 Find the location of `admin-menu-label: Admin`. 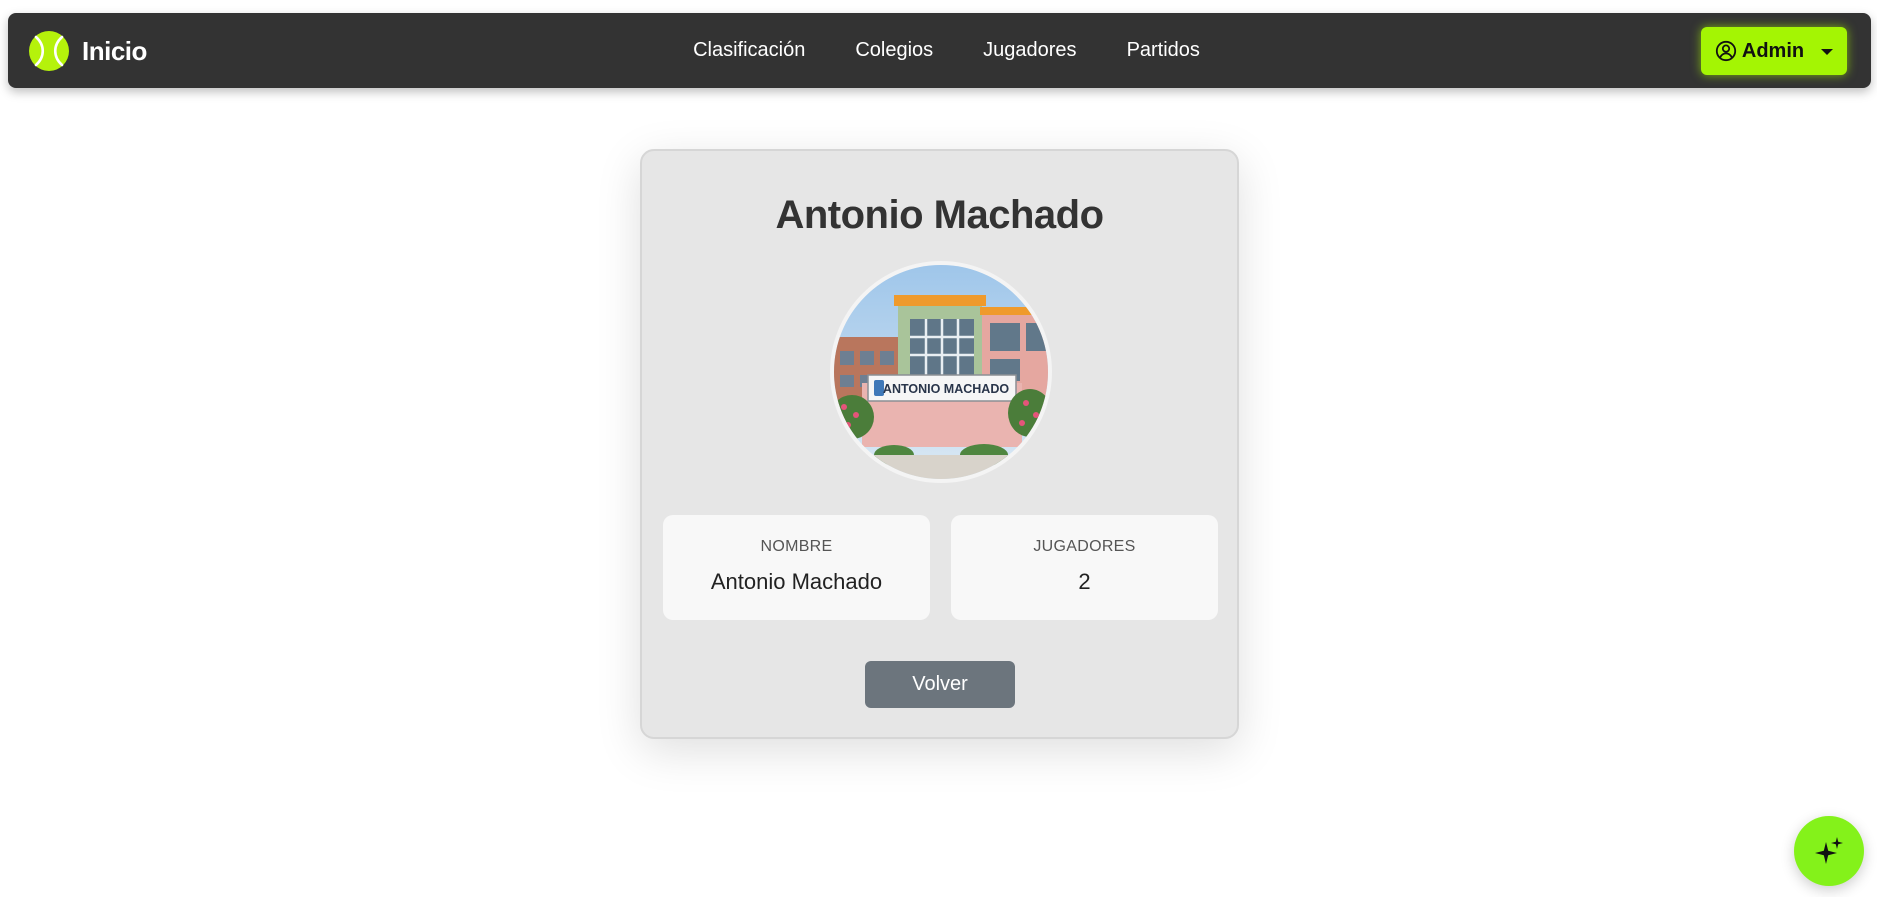

admin-menu-label: Admin is located at coordinates (1773, 50).